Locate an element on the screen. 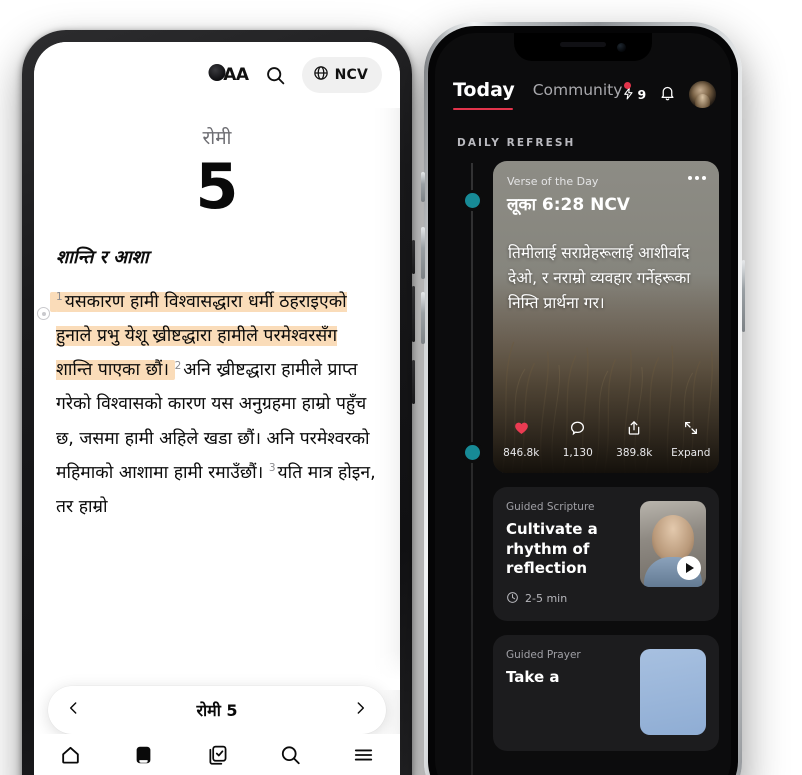 The height and width of the screenshot is (775, 802). verse-number-1: 1 is located at coordinates (59, 297).